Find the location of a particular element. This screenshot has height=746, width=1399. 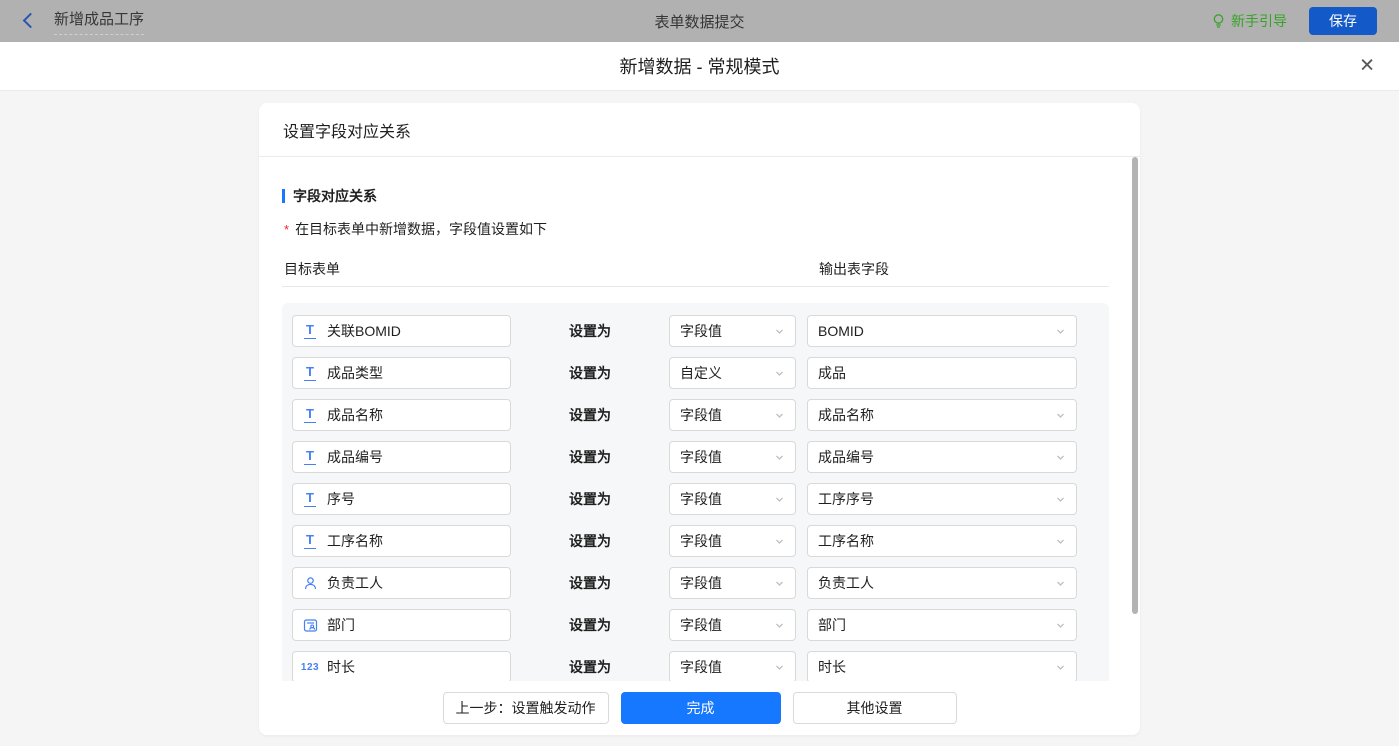

target-field-label: 部门 is located at coordinates (341, 625).